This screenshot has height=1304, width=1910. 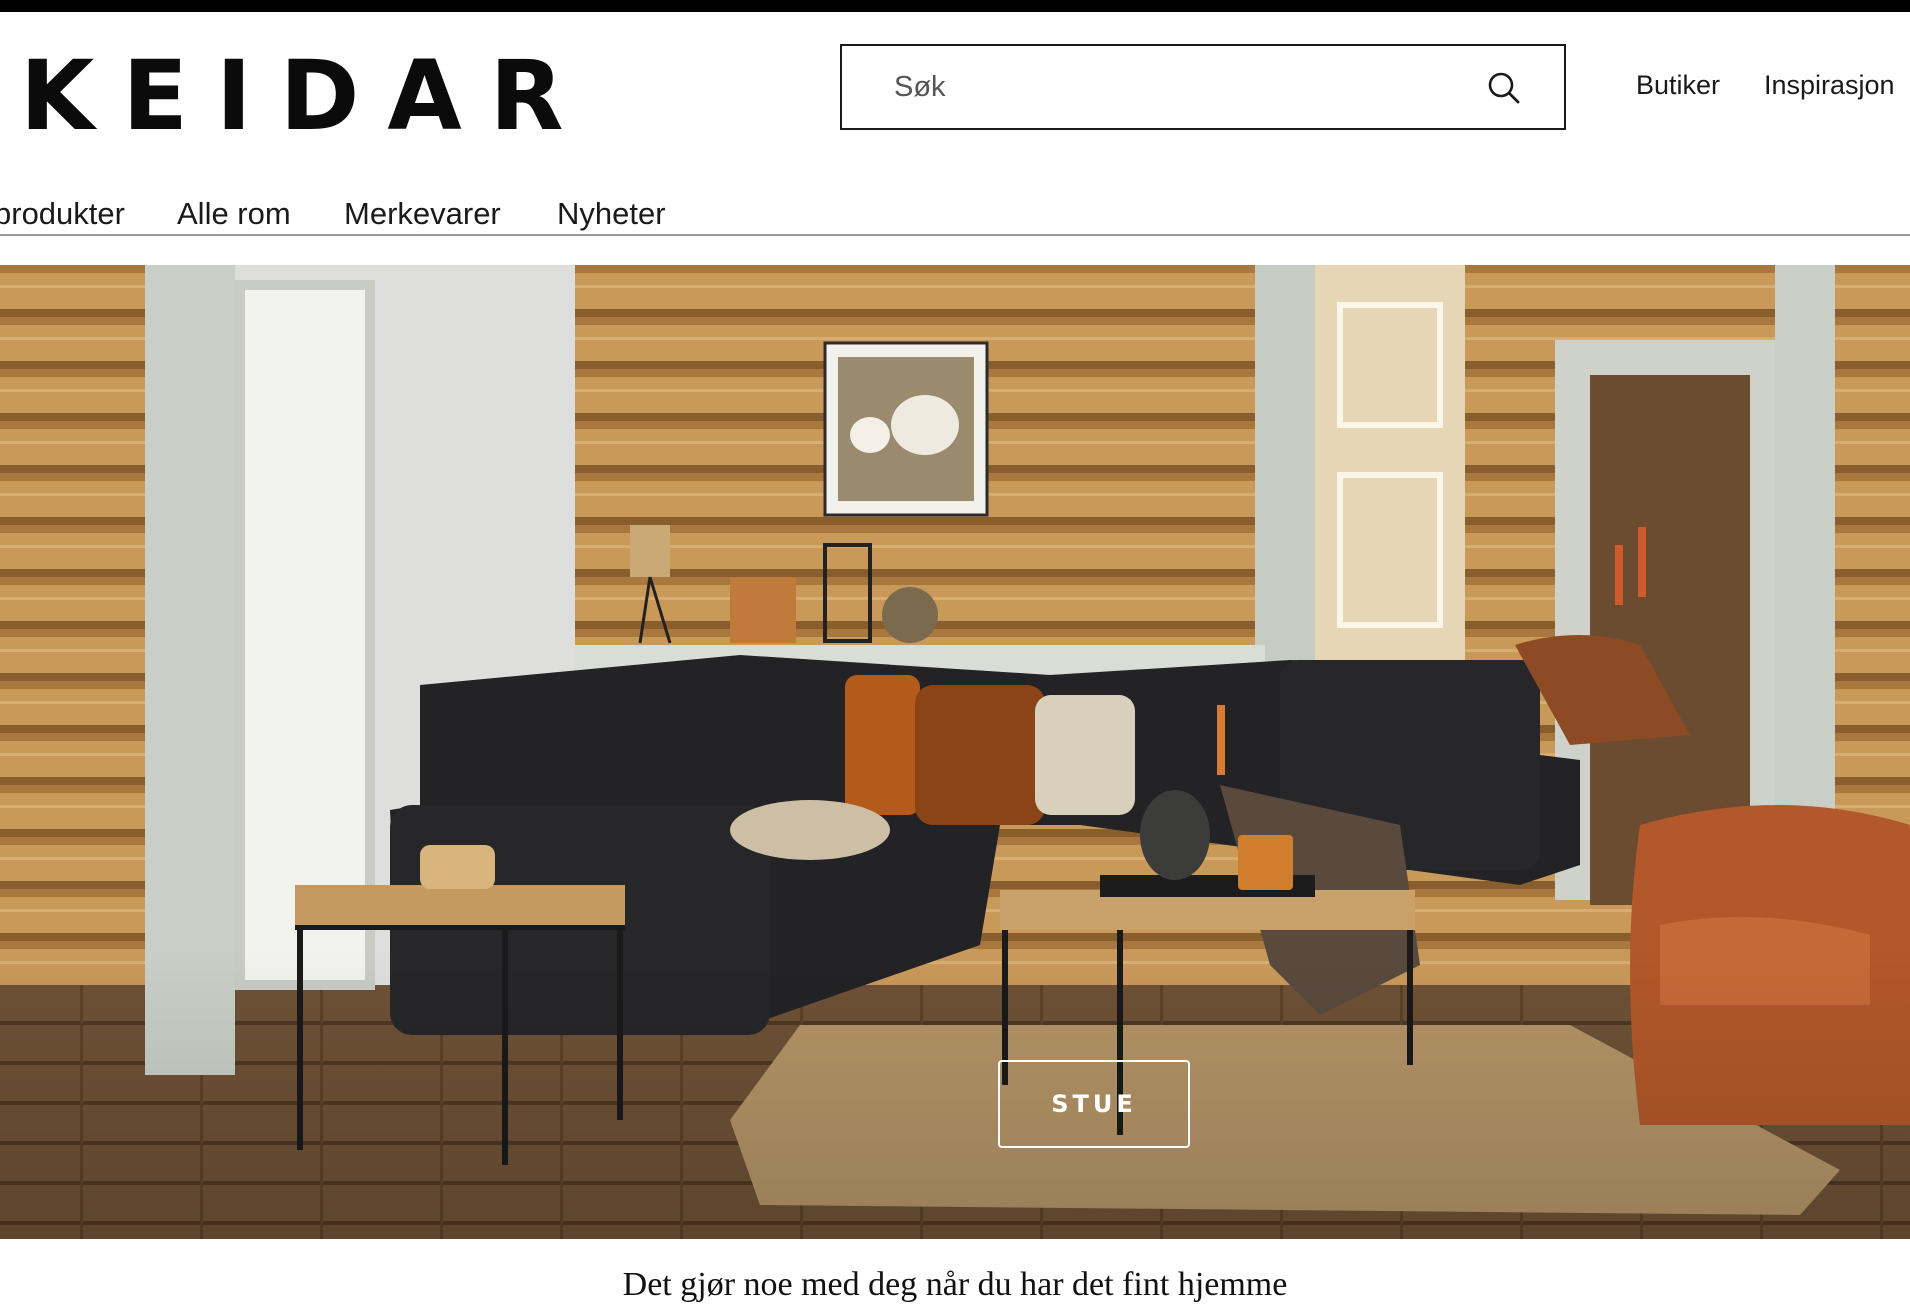 What do you see at coordinates (234, 214) in the screenshot?
I see `nav-item-alle-rom: Alle rom` at bounding box center [234, 214].